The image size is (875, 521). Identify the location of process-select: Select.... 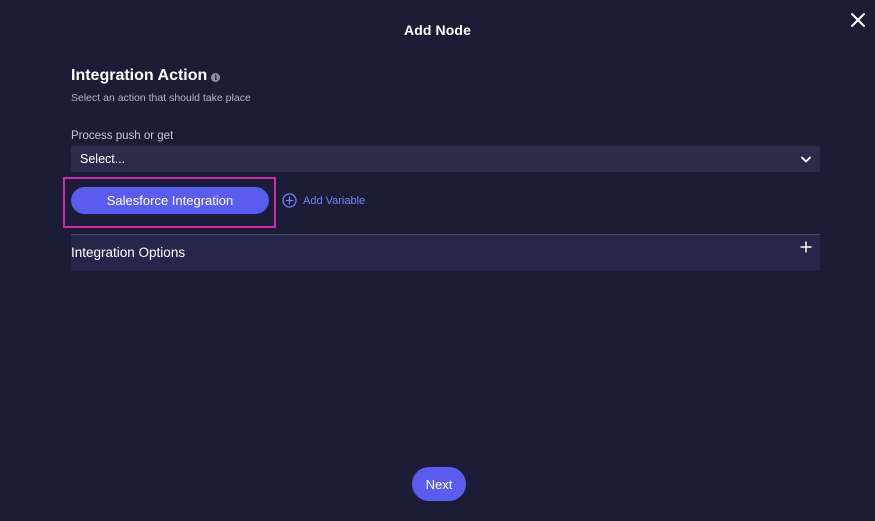
(445, 159).